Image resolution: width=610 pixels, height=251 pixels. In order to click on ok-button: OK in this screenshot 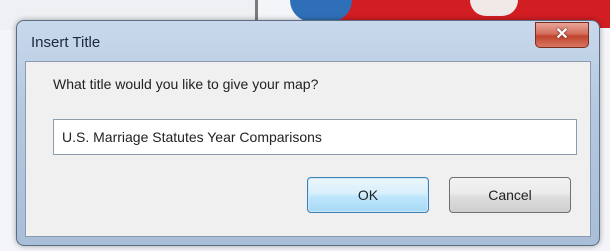, I will do `click(368, 195)`.